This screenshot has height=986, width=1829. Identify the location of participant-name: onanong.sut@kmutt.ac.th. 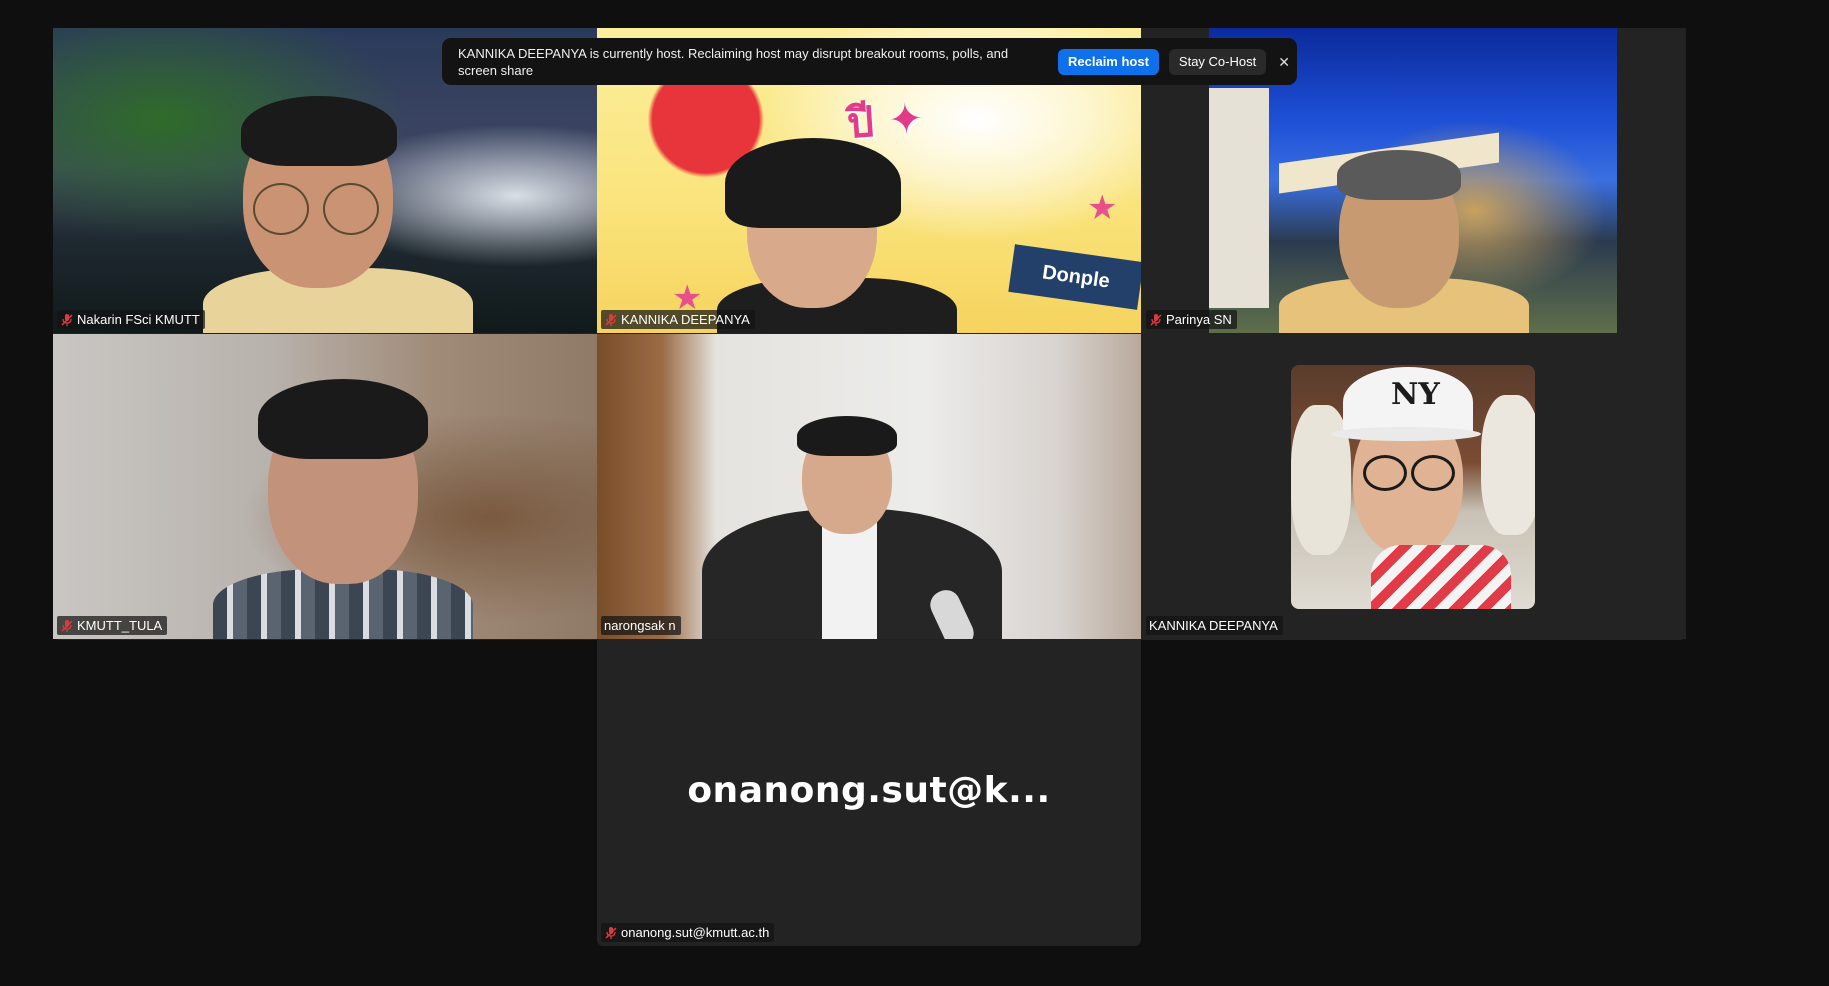
(695, 932).